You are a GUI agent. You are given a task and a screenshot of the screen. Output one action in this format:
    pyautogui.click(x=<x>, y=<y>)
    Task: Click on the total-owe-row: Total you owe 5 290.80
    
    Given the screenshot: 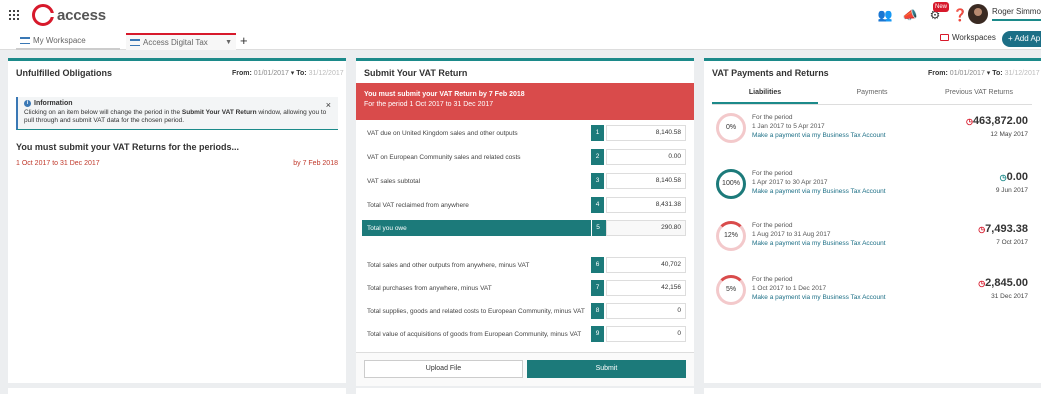 What is the action you would take?
    pyautogui.click(x=524, y=228)
    